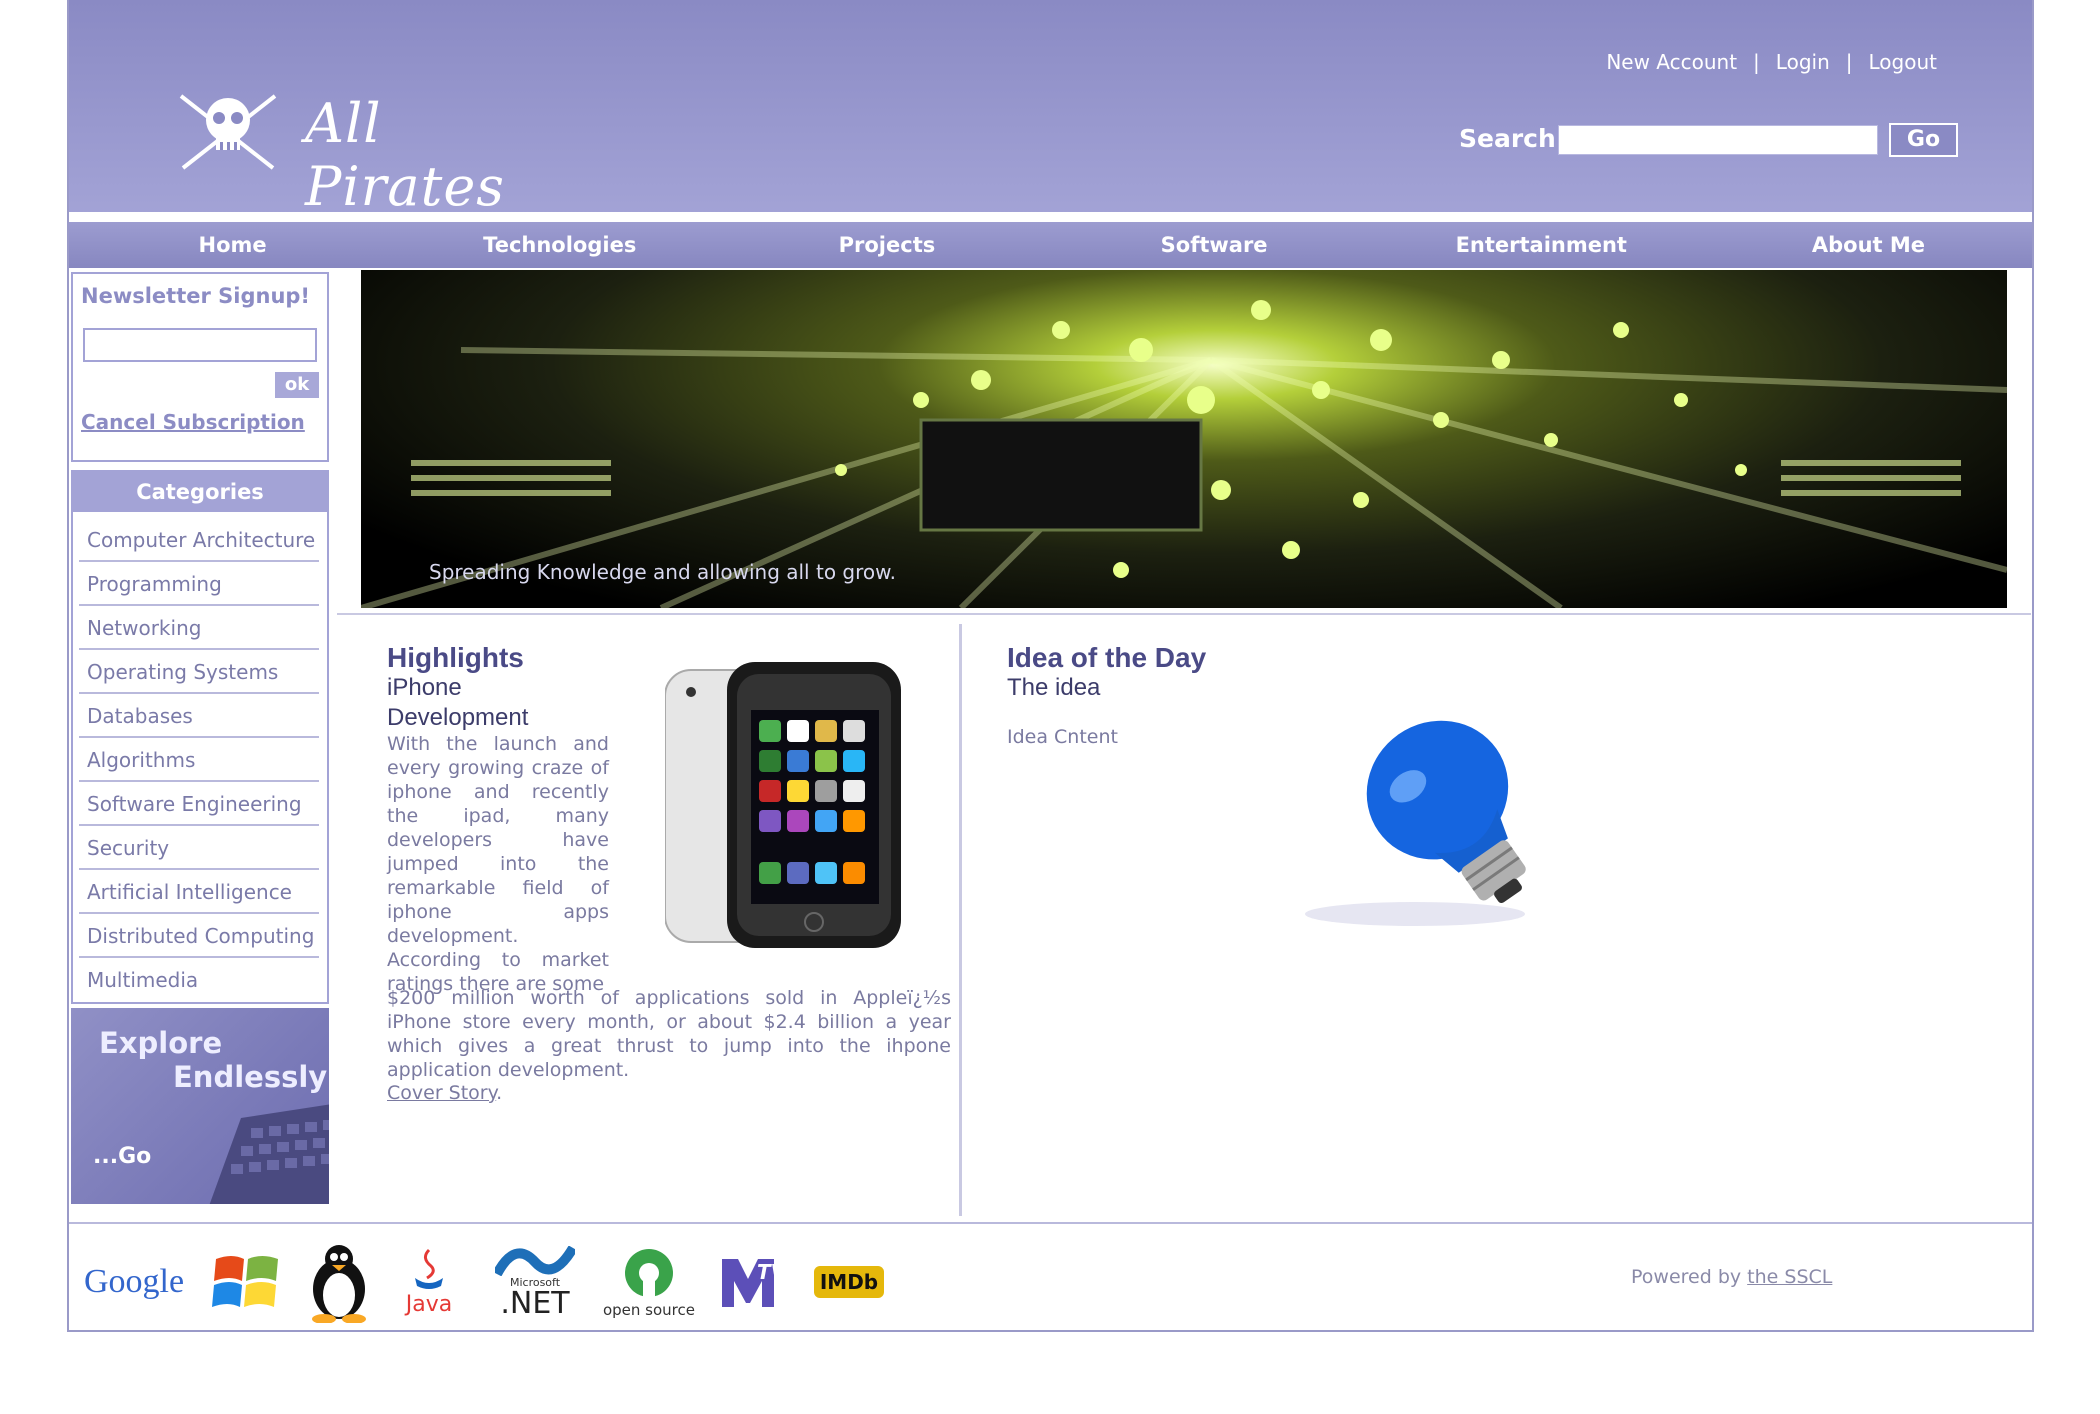 The width and height of the screenshot is (2100, 1414). Describe the element at coordinates (1050, 214) in the screenshot. I see `header-divider` at that location.